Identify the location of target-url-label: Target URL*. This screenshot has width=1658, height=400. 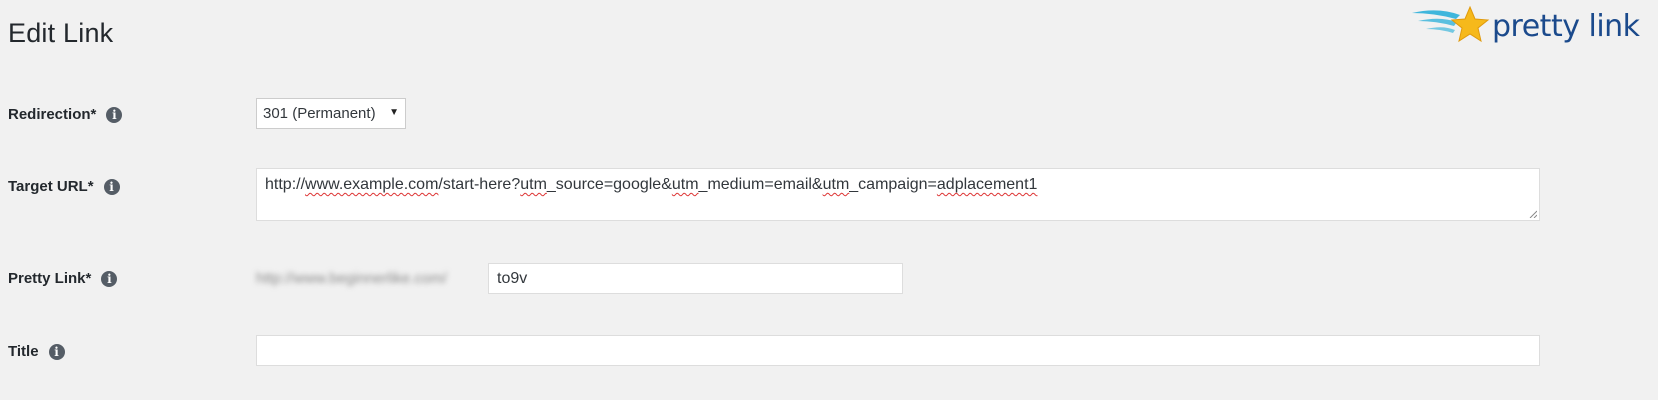
(51, 186).